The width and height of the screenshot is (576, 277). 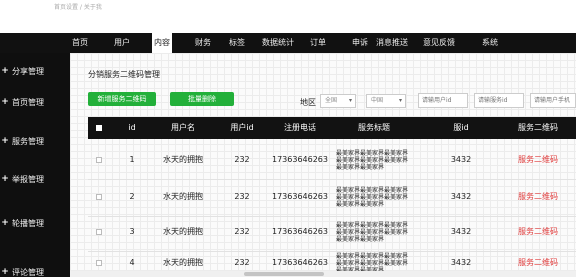 What do you see at coordinates (553, 100) in the screenshot?
I see `phone-input` at bounding box center [553, 100].